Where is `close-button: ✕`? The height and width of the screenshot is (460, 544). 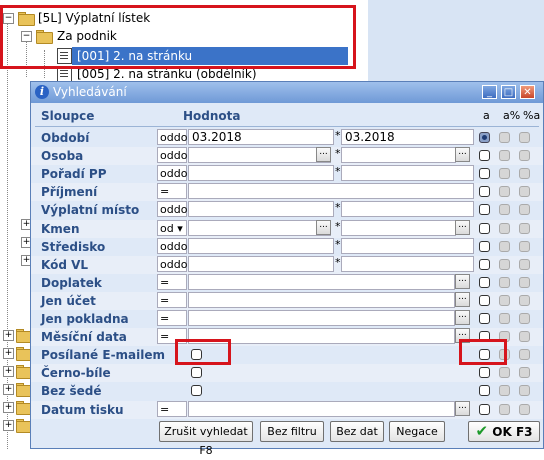 close-button: ✕ is located at coordinates (527, 92).